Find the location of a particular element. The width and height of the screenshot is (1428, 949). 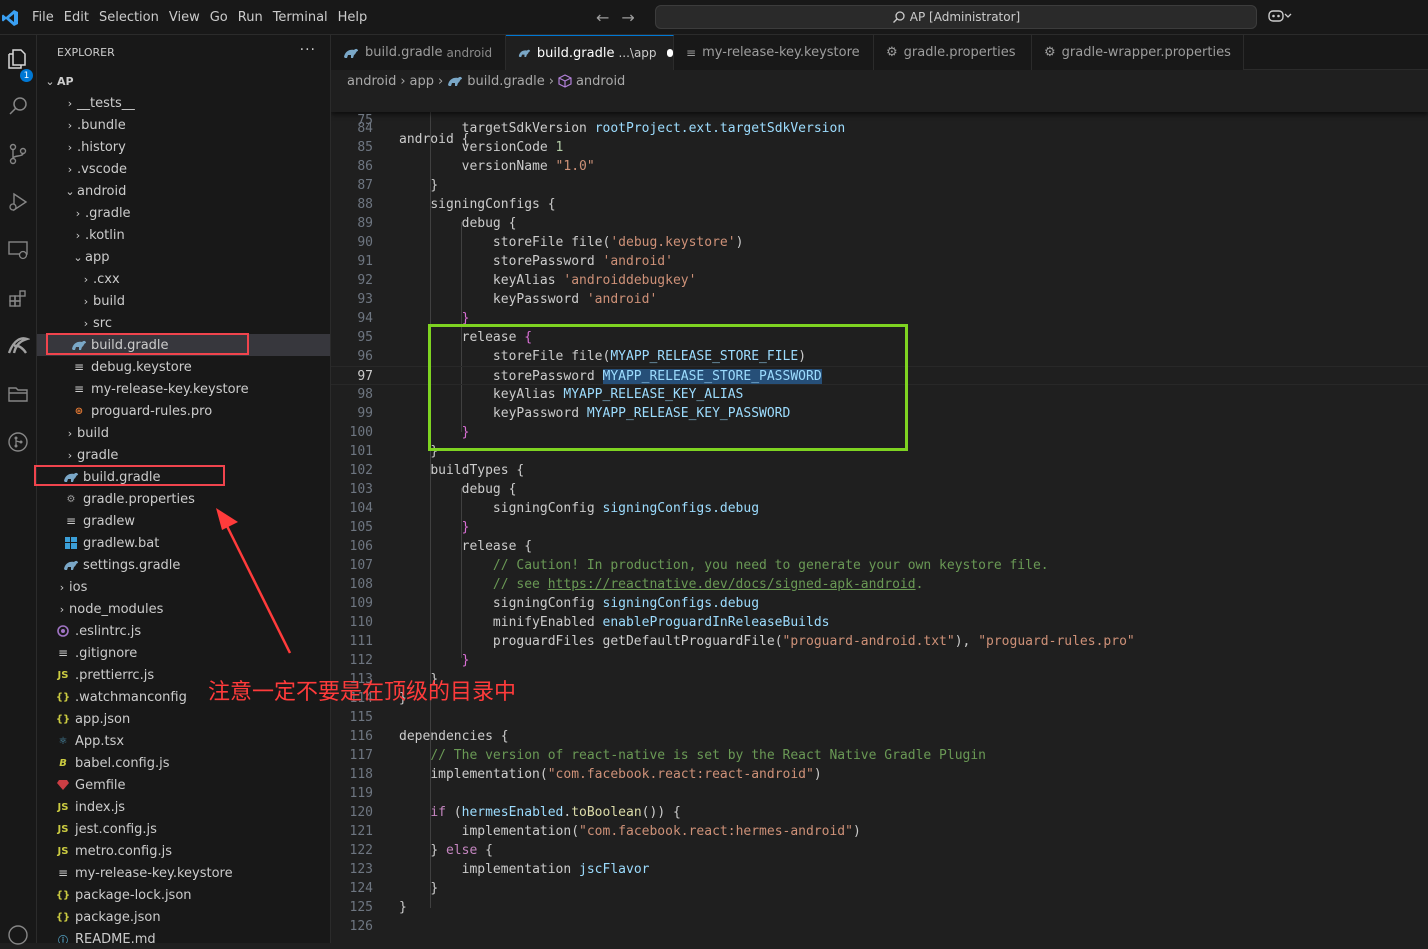

tab-build-gradle-android: build.gradle android is located at coordinates (418, 52).